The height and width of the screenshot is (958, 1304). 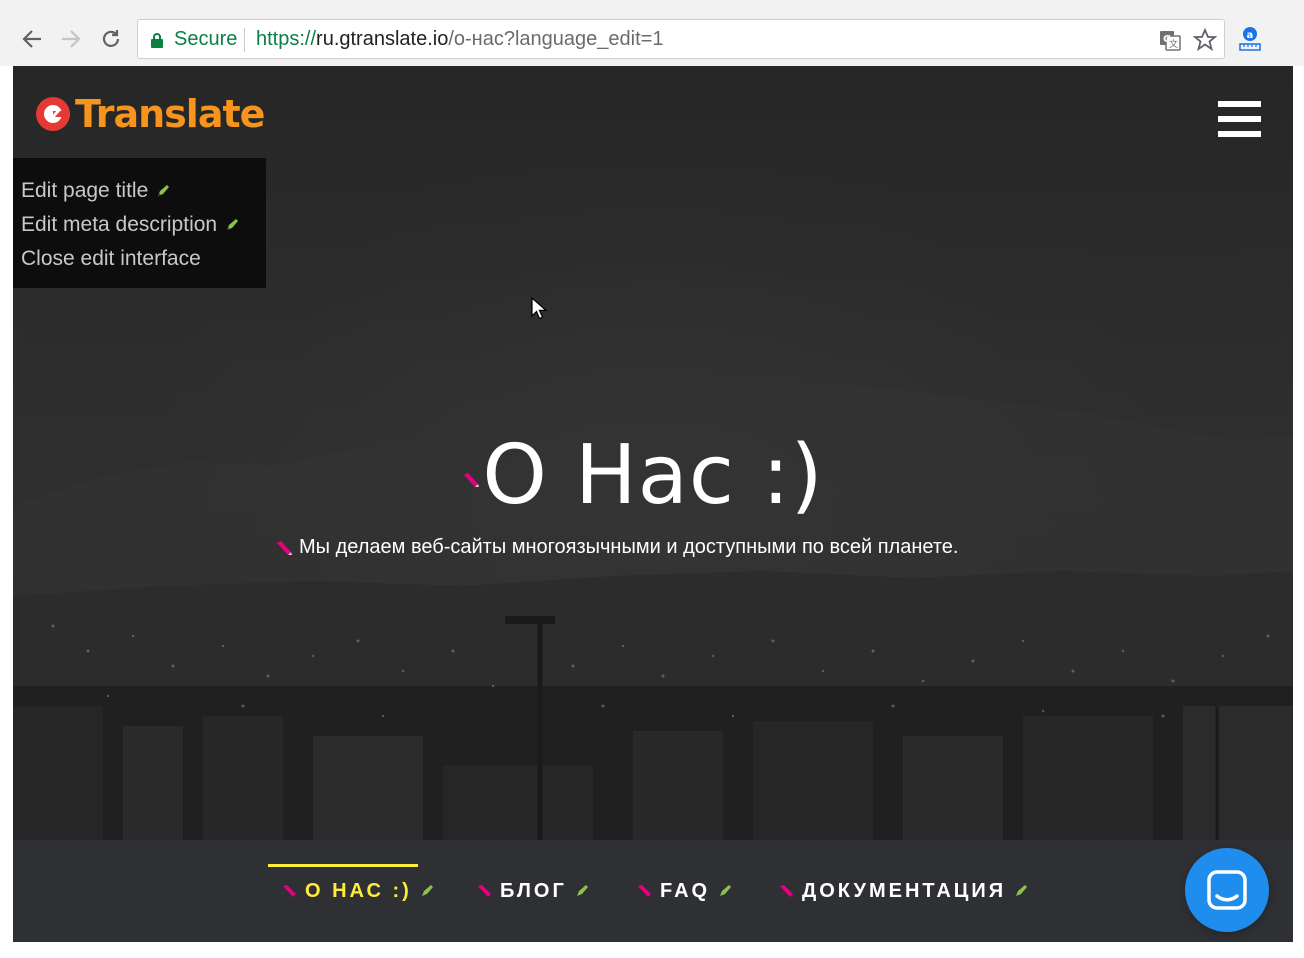 What do you see at coordinates (244, 40) in the screenshot?
I see `omnibox-divider` at bounding box center [244, 40].